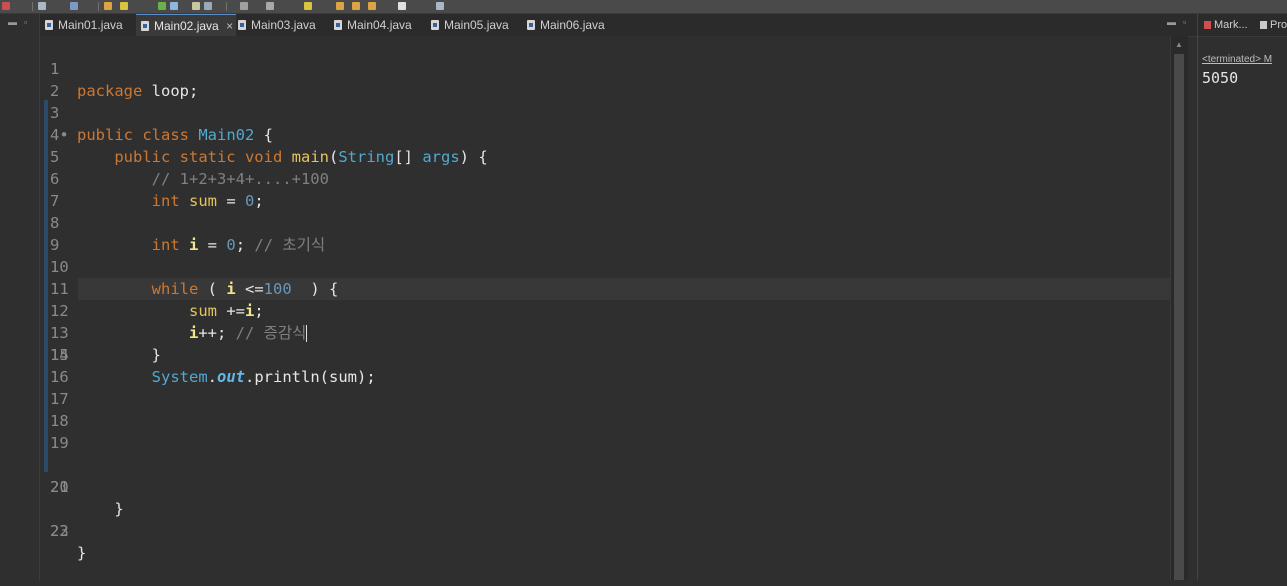 The height and width of the screenshot is (586, 1287). Describe the element at coordinates (402, 6) in the screenshot. I see `next-edit-icon` at that location.